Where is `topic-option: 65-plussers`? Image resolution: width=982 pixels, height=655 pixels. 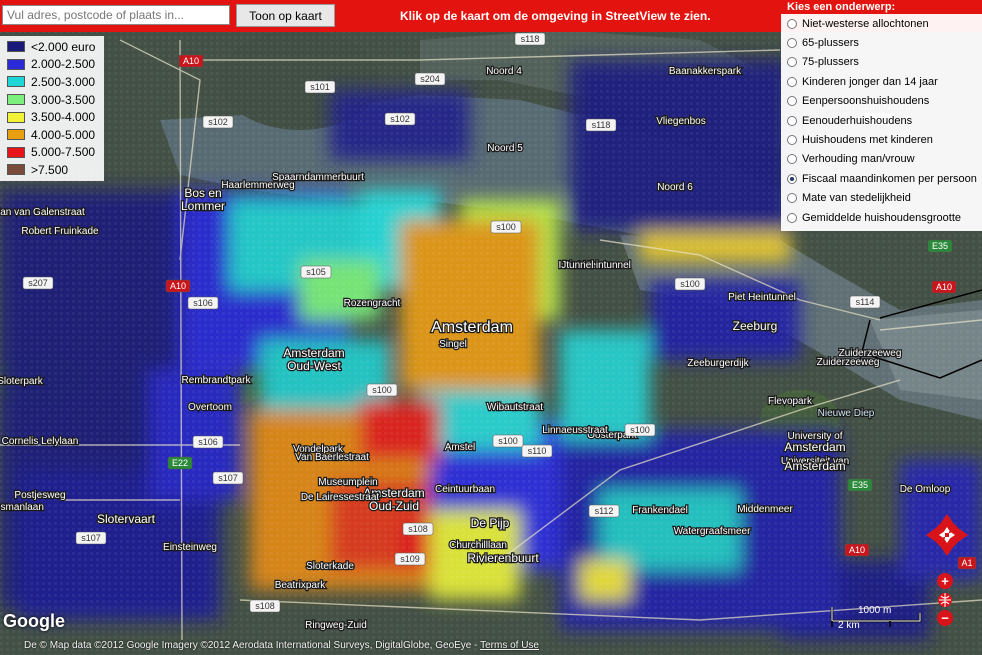 topic-option: 65-plussers is located at coordinates (881, 42).